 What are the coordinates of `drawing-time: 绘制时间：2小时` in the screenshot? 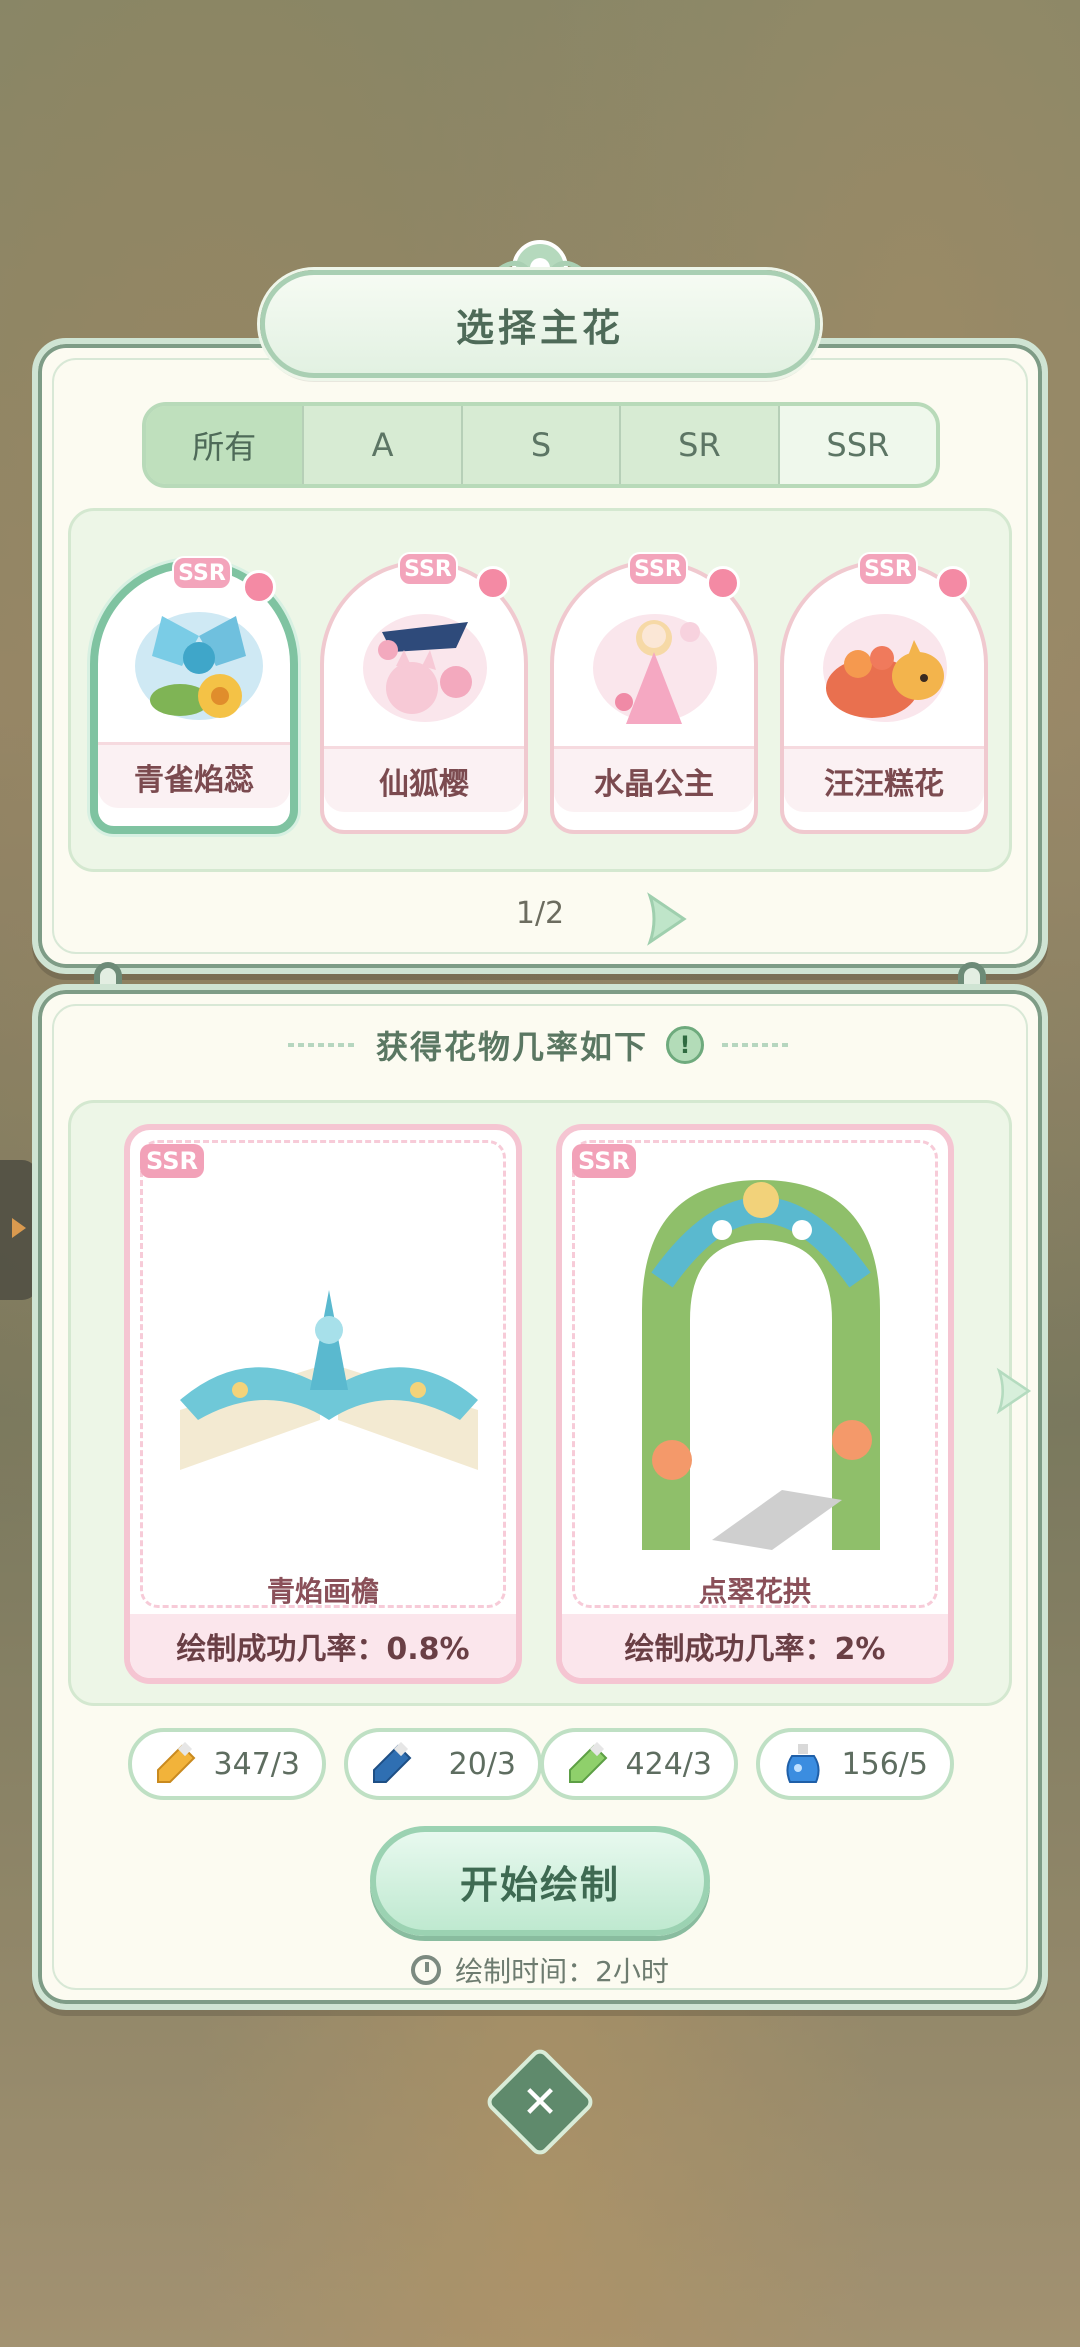 It's located at (540, 1970).